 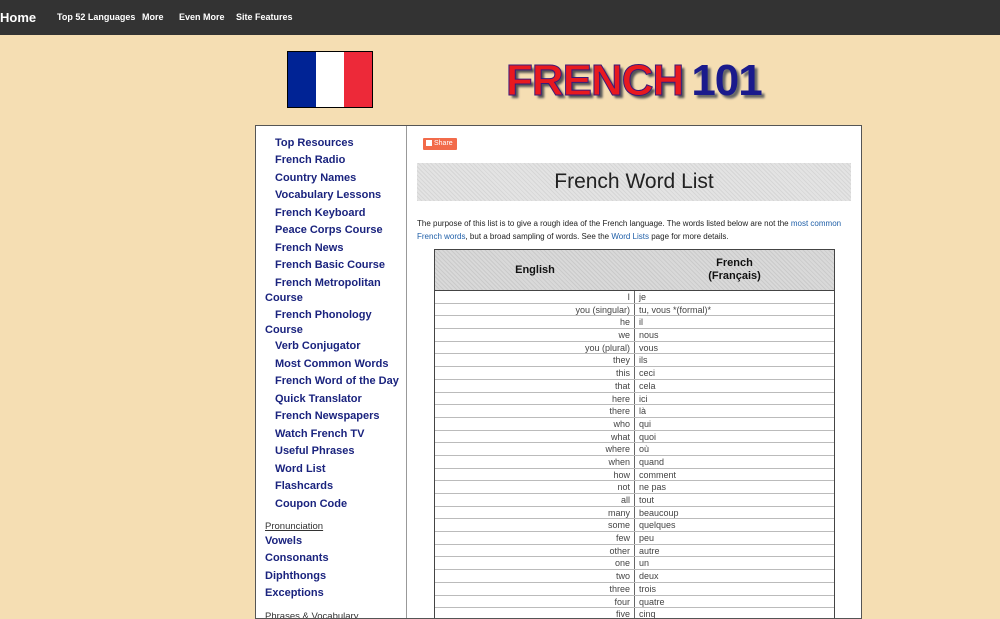 I want to click on word-lists-link: Word Lists, so click(x=630, y=236).